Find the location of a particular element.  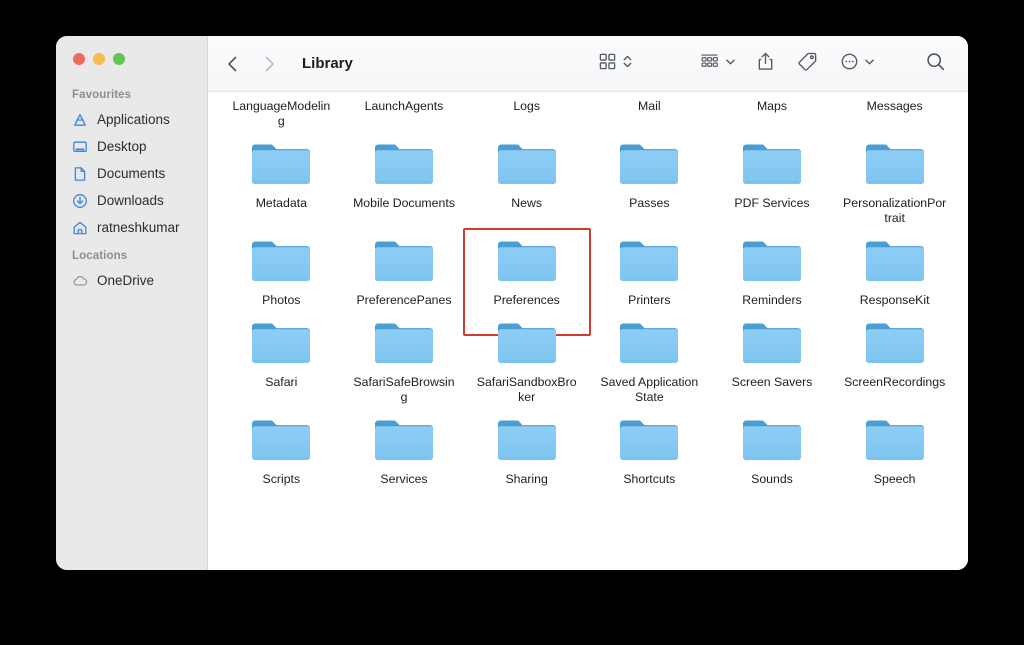

folder-label: Scripts is located at coordinates (281, 479).